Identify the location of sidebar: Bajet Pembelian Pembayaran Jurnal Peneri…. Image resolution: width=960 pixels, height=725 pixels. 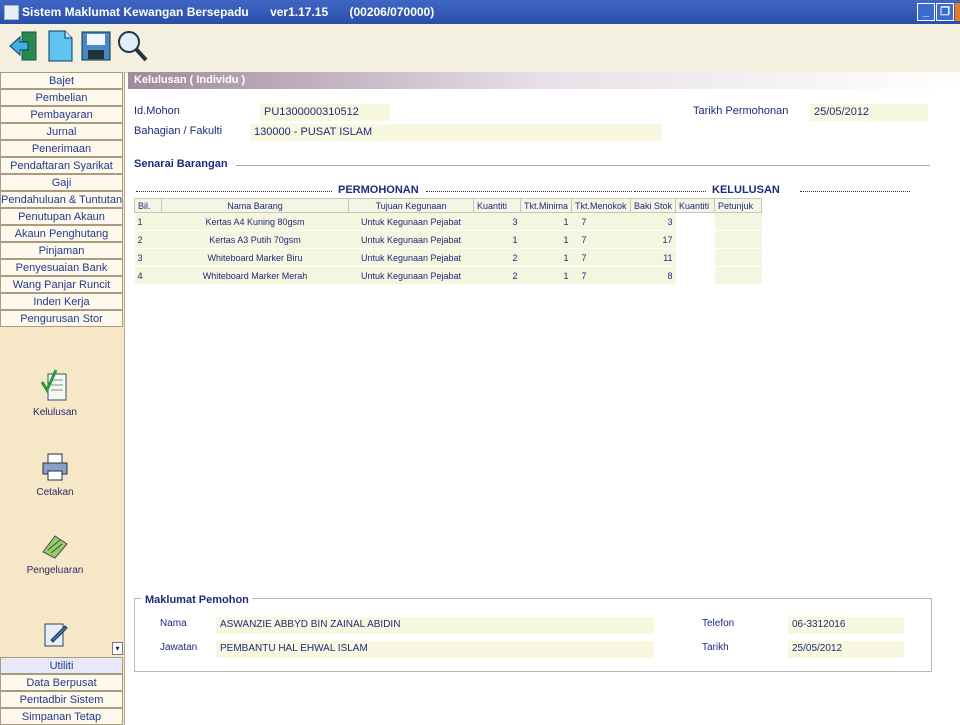
(62, 398).